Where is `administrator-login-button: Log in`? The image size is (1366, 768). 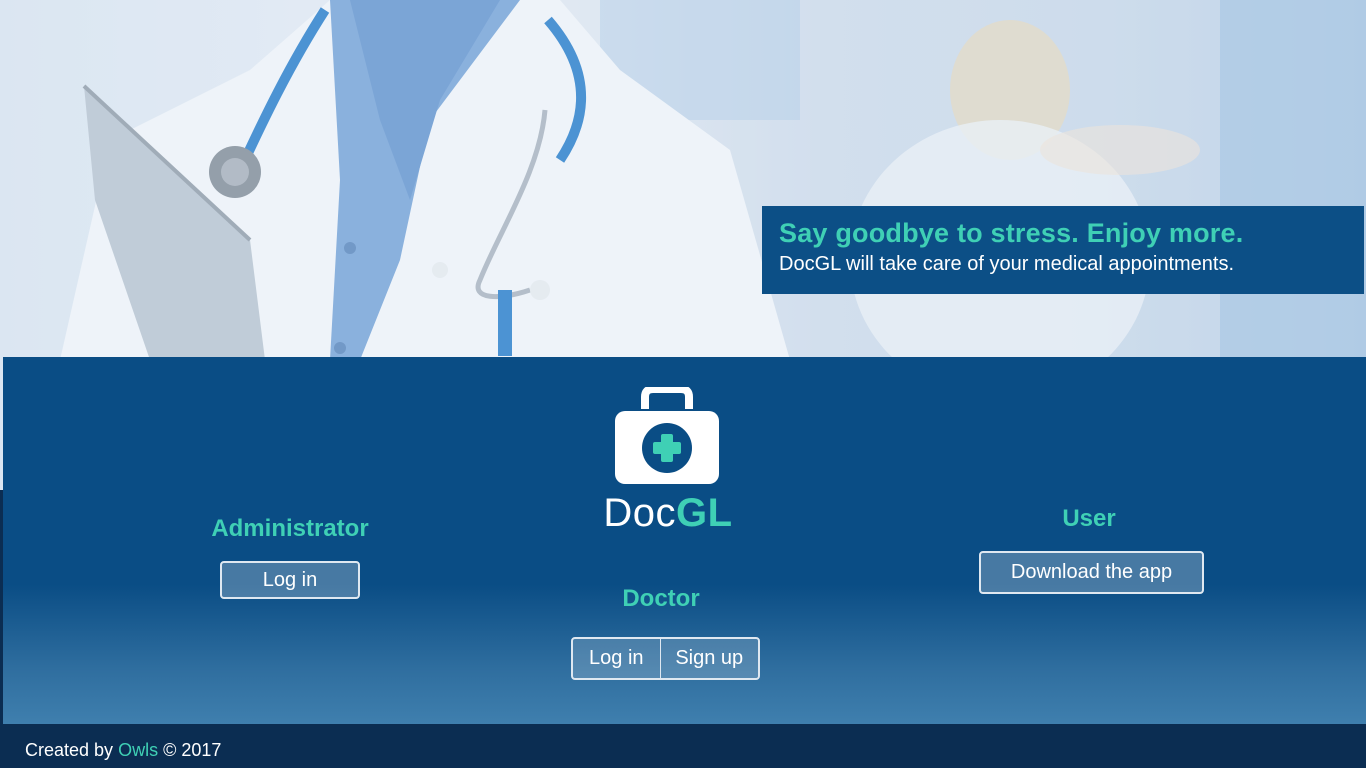
administrator-login-button: Log in is located at coordinates (290, 580).